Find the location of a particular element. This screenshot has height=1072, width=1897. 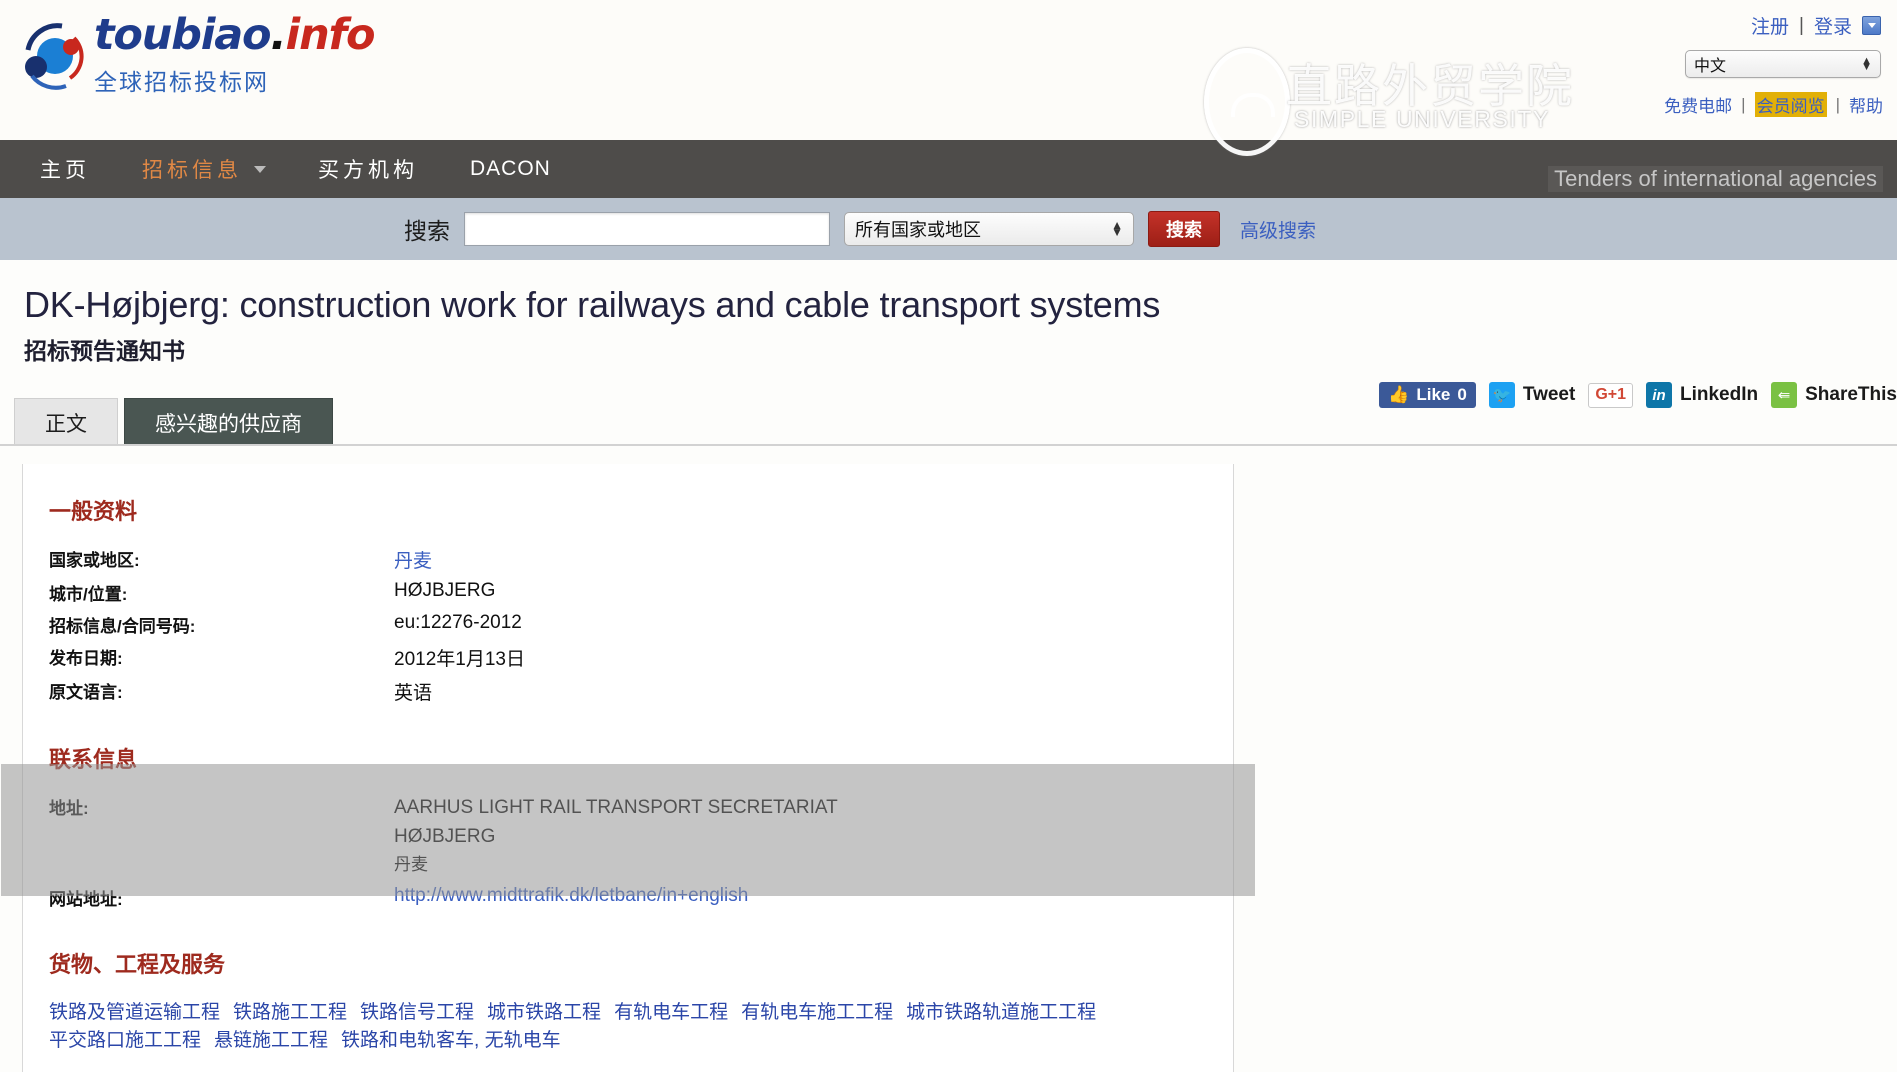

nav-item-dacon: DACON is located at coordinates (510, 169).